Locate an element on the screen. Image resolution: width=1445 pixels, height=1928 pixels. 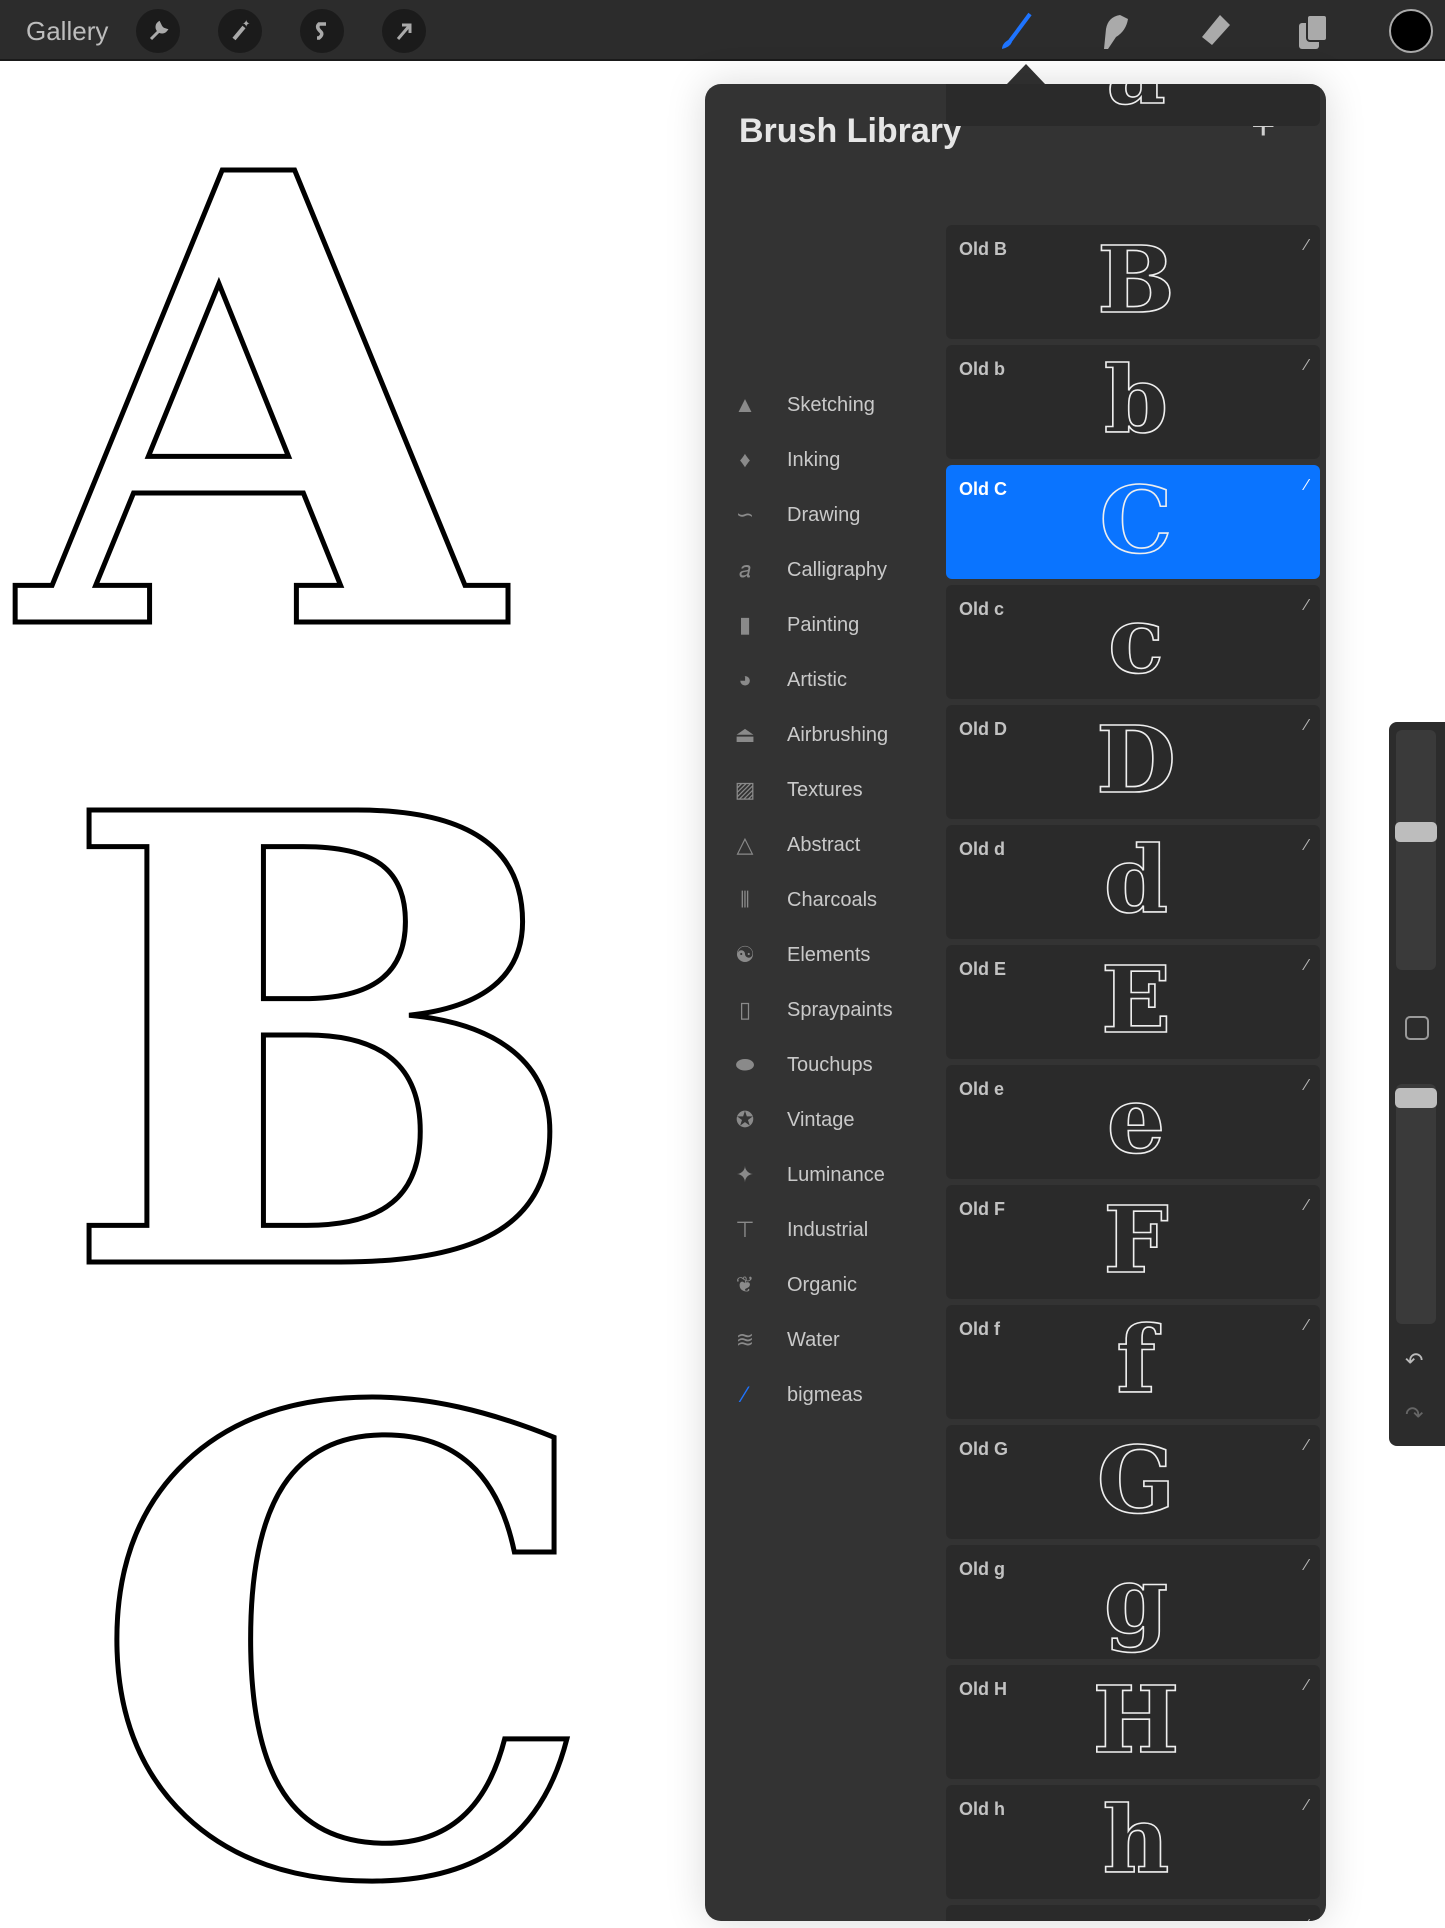
category-icon: ✪ is located at coordinates (745, 1119).